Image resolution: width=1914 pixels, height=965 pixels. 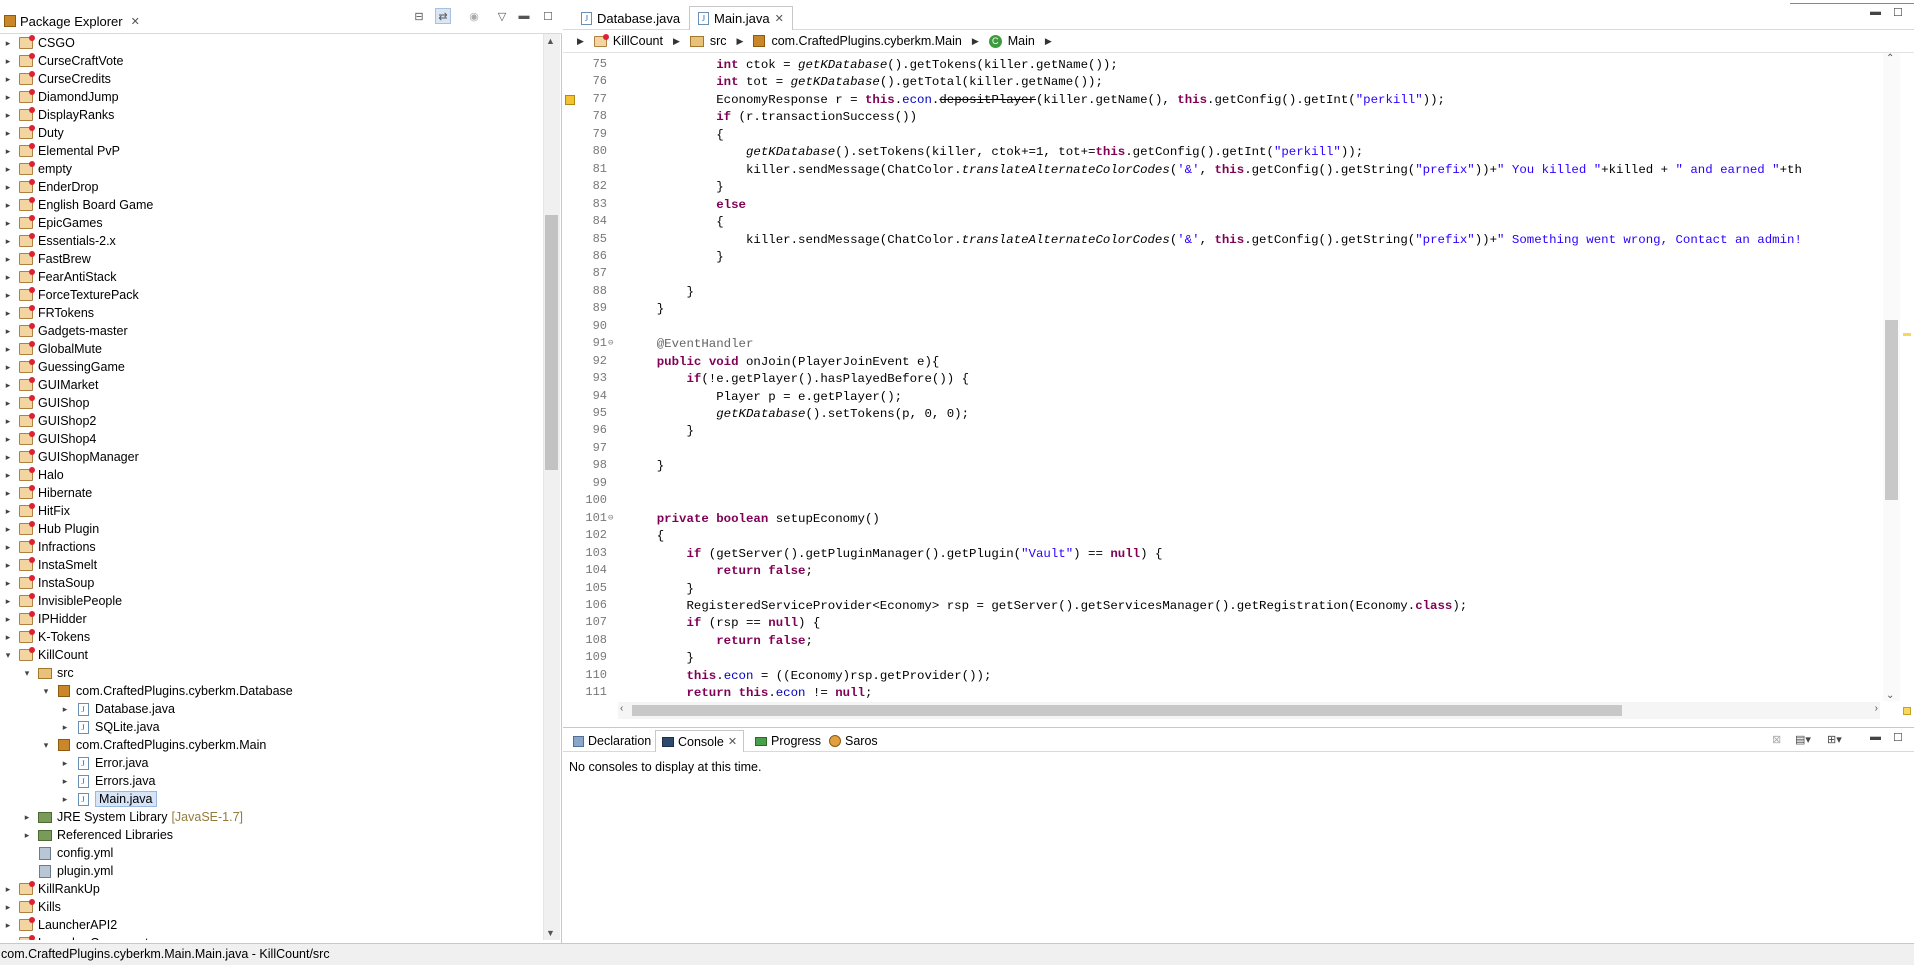 What do you see at coordinates (798, 379) in the screenshot?
I see `code-line: if(!e.getPlayer().hasPlayedBefore()) {` at bounding box center [798, 379].